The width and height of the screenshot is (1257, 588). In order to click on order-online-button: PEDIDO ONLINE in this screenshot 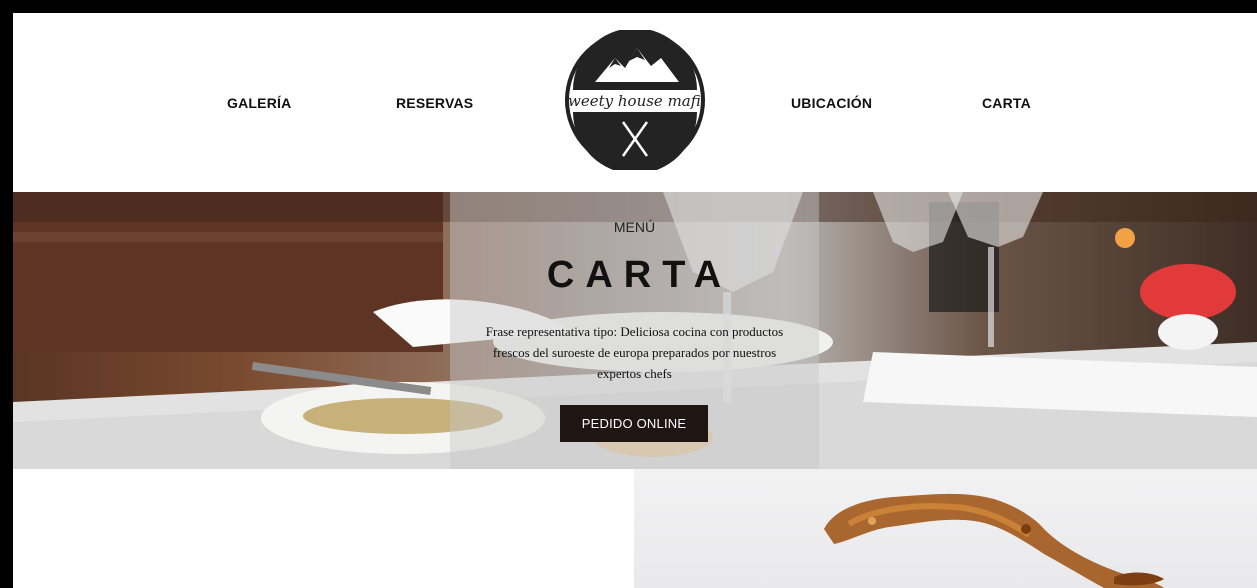, I will do `click(634, 423)`.